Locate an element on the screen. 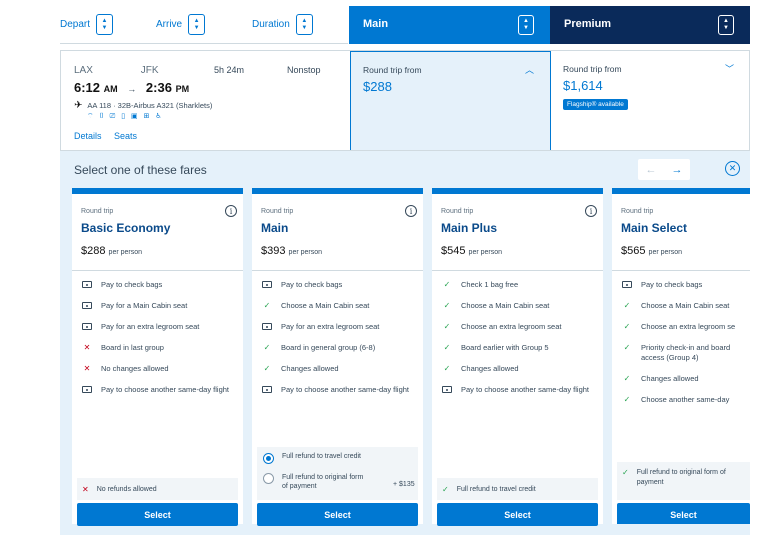 This screenshot has height=547, width=762. feature-item: Pay for a Main Cabin seat is located at coordinates (160, 306).